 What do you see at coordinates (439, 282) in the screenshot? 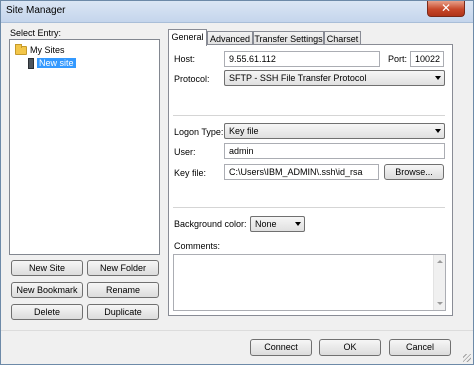
I see `comments-scrollbar` at bounding box center [439, 282].